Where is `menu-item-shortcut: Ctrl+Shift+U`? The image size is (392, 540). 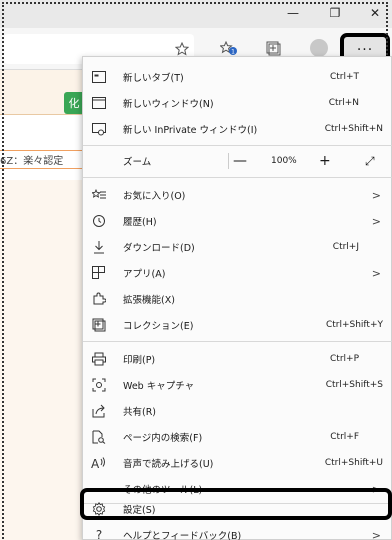 menu-item-shortcut: Ctrl+Shift+U is located at coordinates (353, 463).